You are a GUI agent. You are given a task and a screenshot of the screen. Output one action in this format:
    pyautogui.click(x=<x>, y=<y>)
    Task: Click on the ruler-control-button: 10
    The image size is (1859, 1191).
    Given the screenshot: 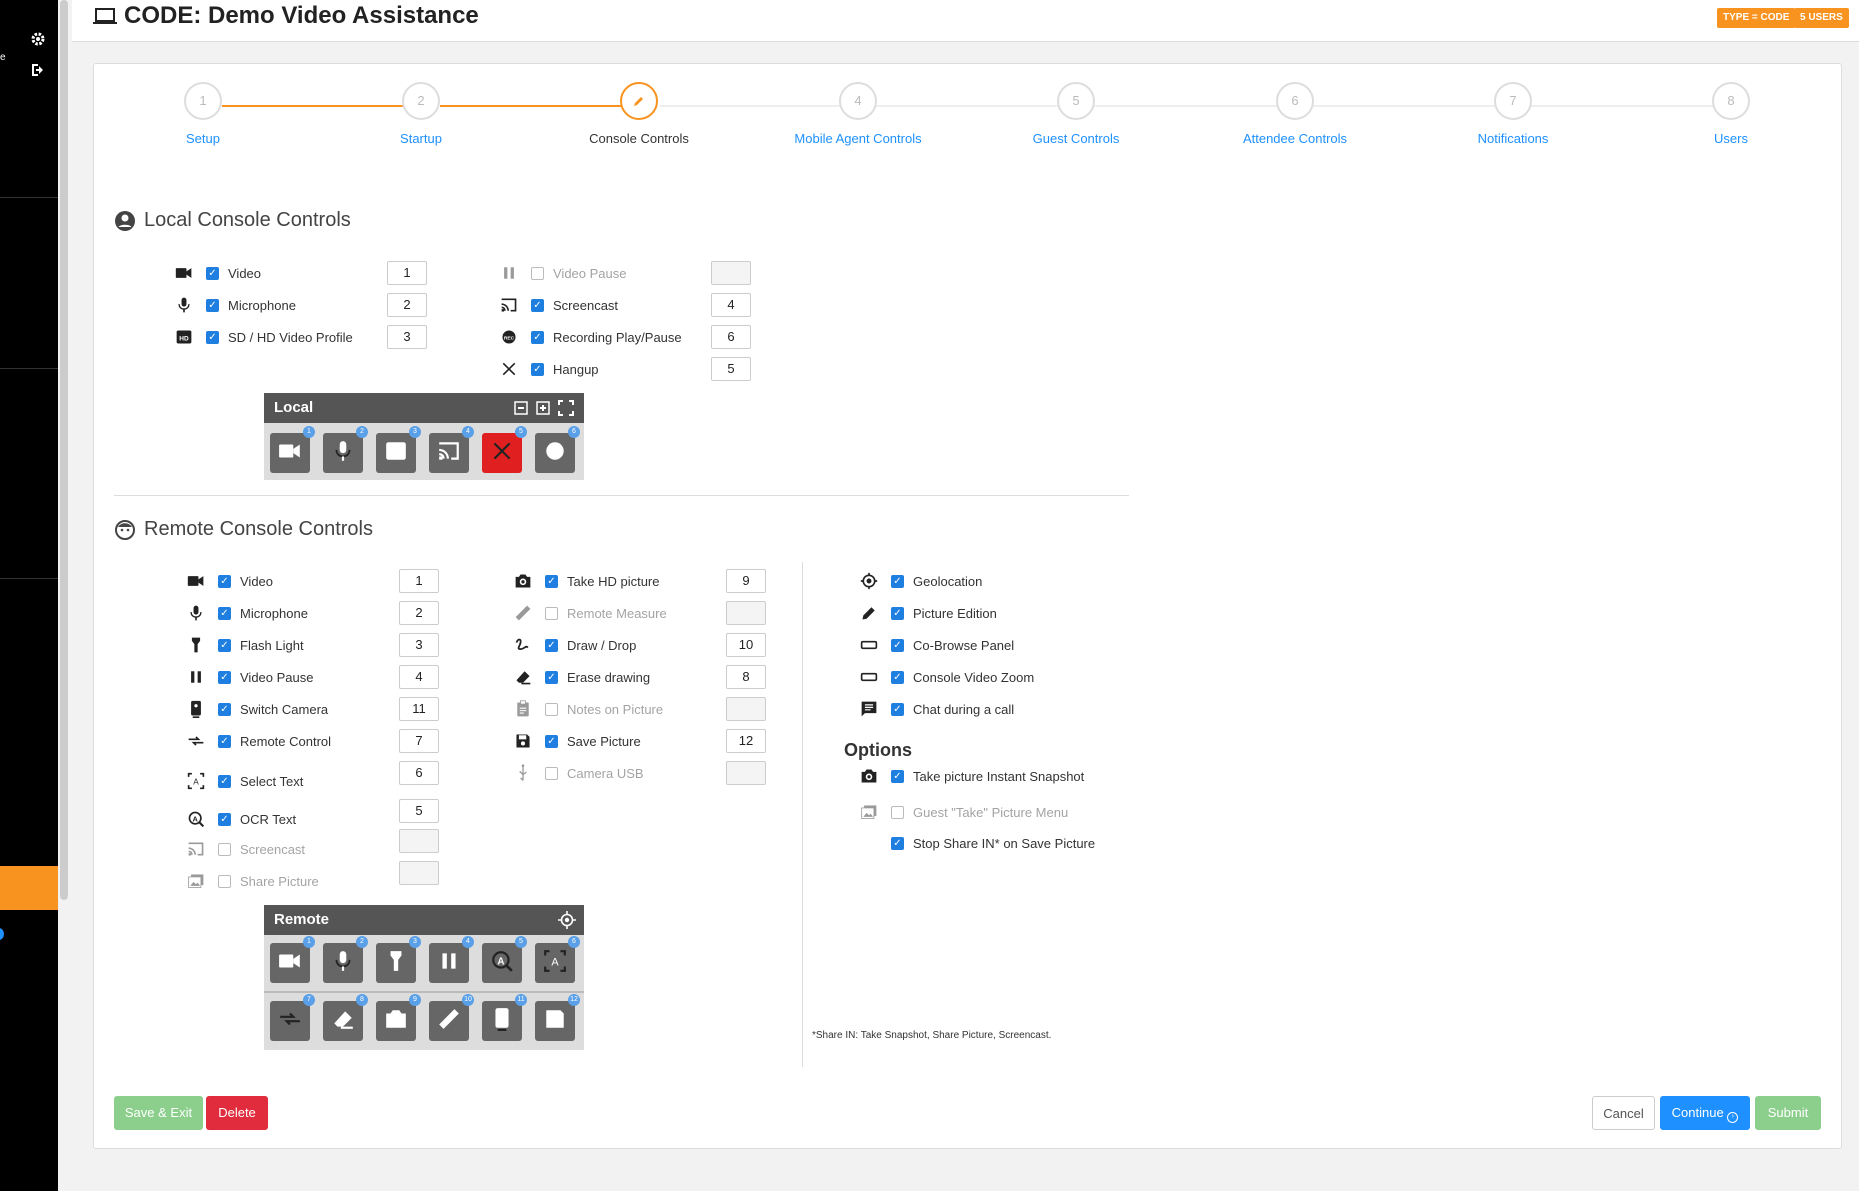 What is the action you would take?
    pyautogui.click(x=451, y=1017)
    